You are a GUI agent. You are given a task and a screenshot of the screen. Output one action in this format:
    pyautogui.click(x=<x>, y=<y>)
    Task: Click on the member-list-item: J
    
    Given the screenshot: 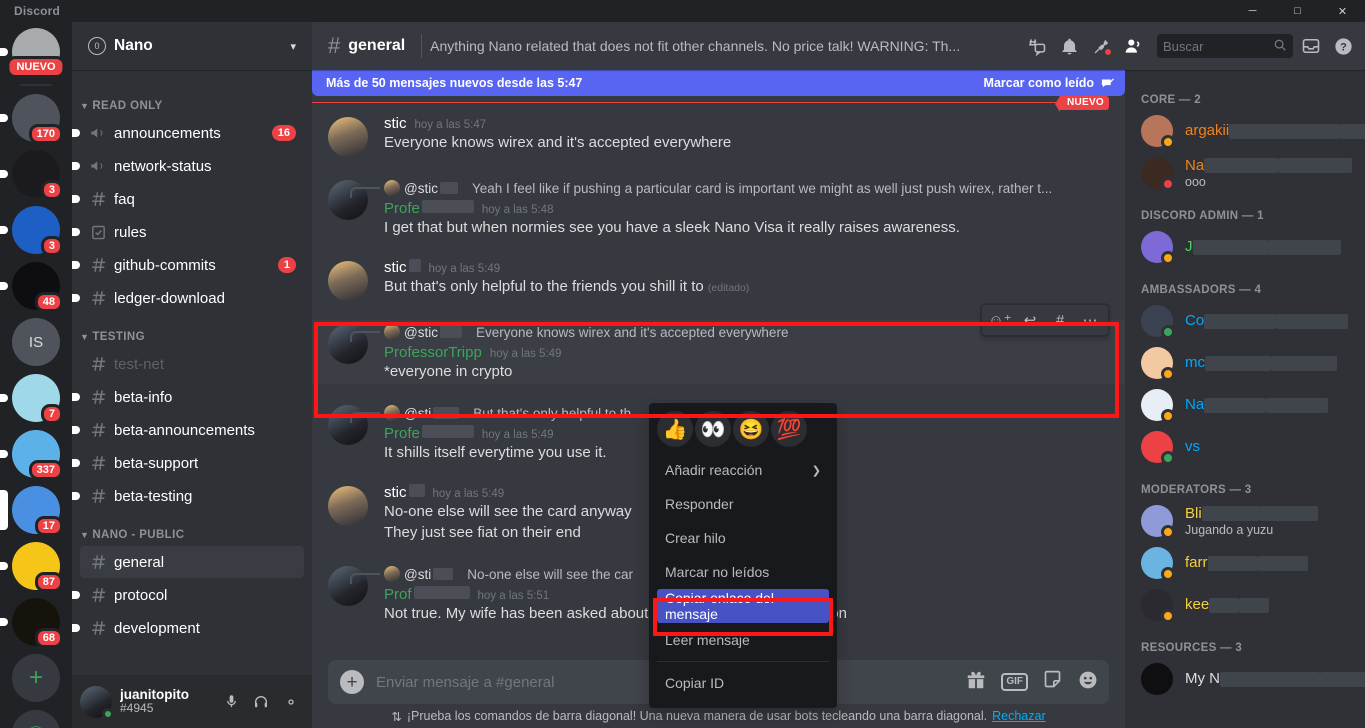 What is the action you would take?
    pyautogui.click(x=1245, y=247)
    